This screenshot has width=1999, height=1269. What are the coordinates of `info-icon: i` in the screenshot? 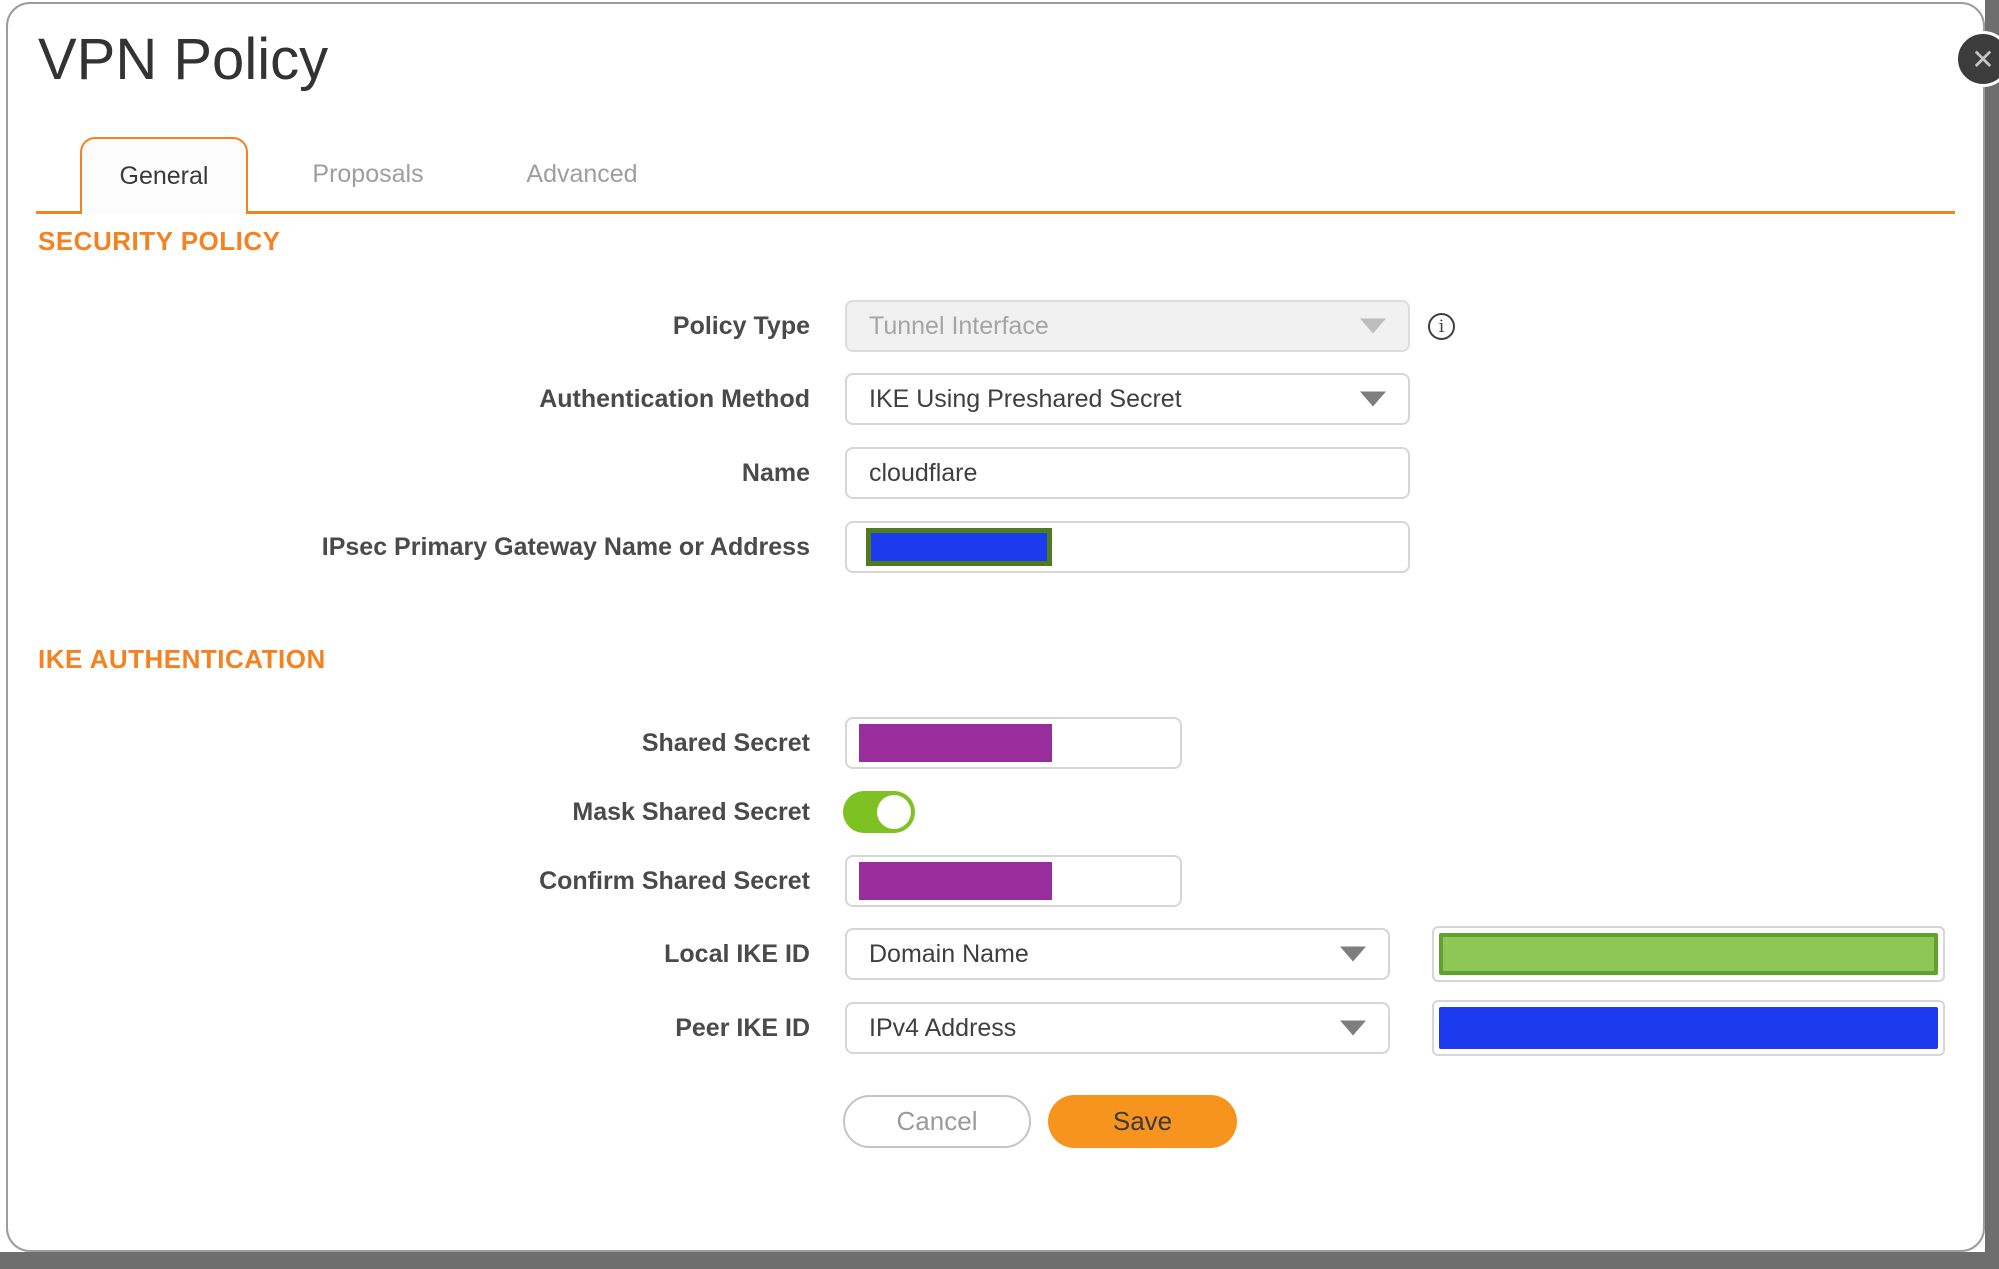 It's located at (1441, 326).